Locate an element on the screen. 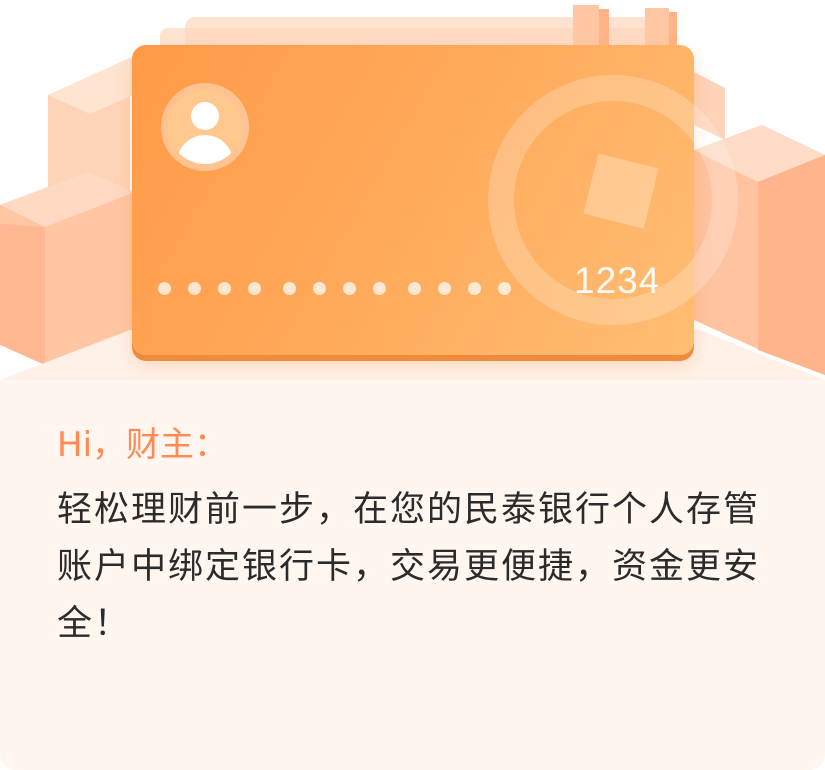 This screenshot has width=825, height=770. greeting-text: Hi，财主： is located at coordinates (143, 445).